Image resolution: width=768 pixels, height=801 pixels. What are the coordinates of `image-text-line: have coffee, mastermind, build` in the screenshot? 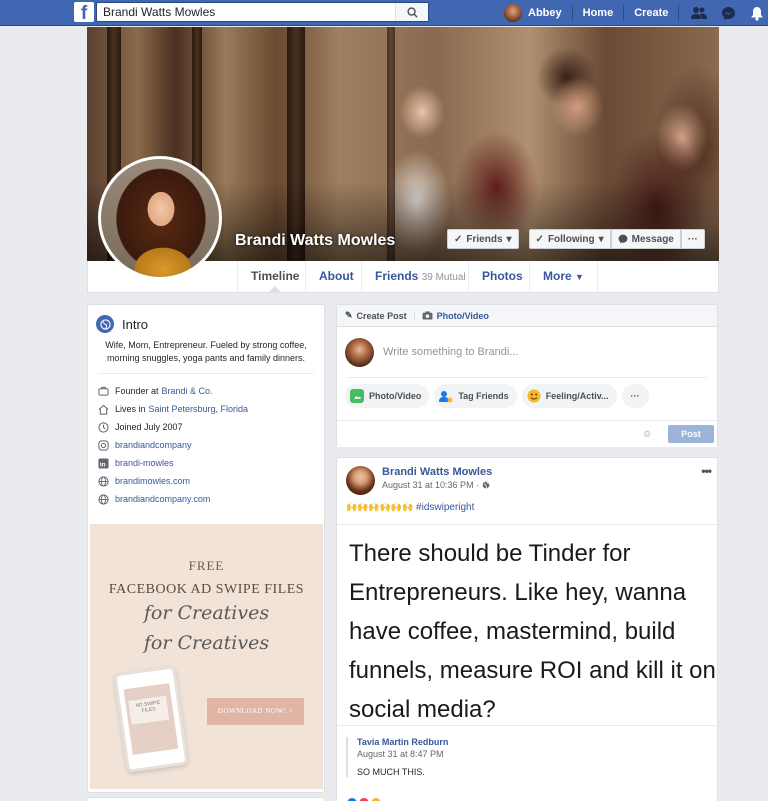 It's located at (512, 631).